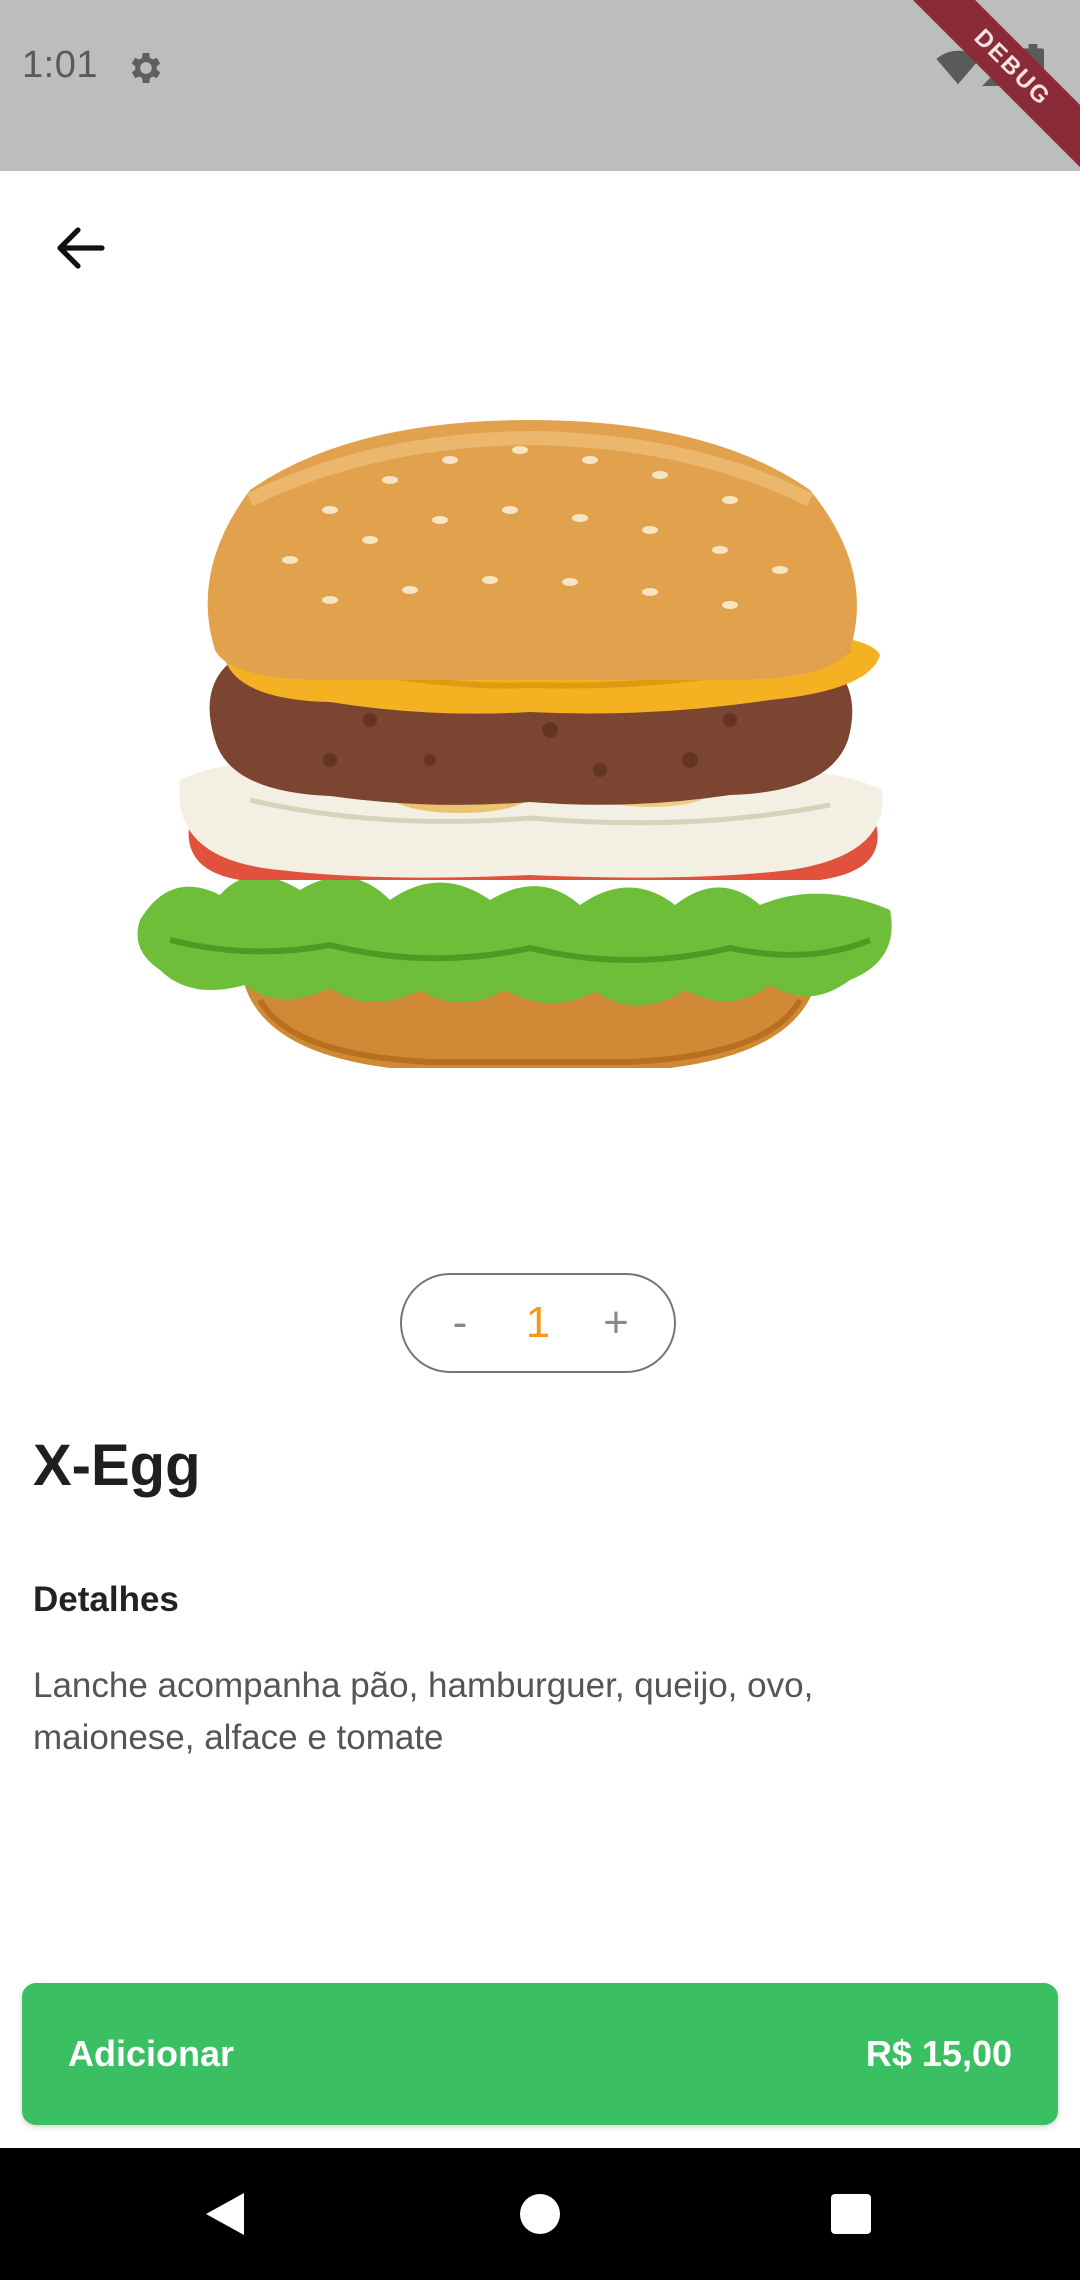 This screenshot has height=2280, width=1080. I want to click on back-button, so click(80, 248).